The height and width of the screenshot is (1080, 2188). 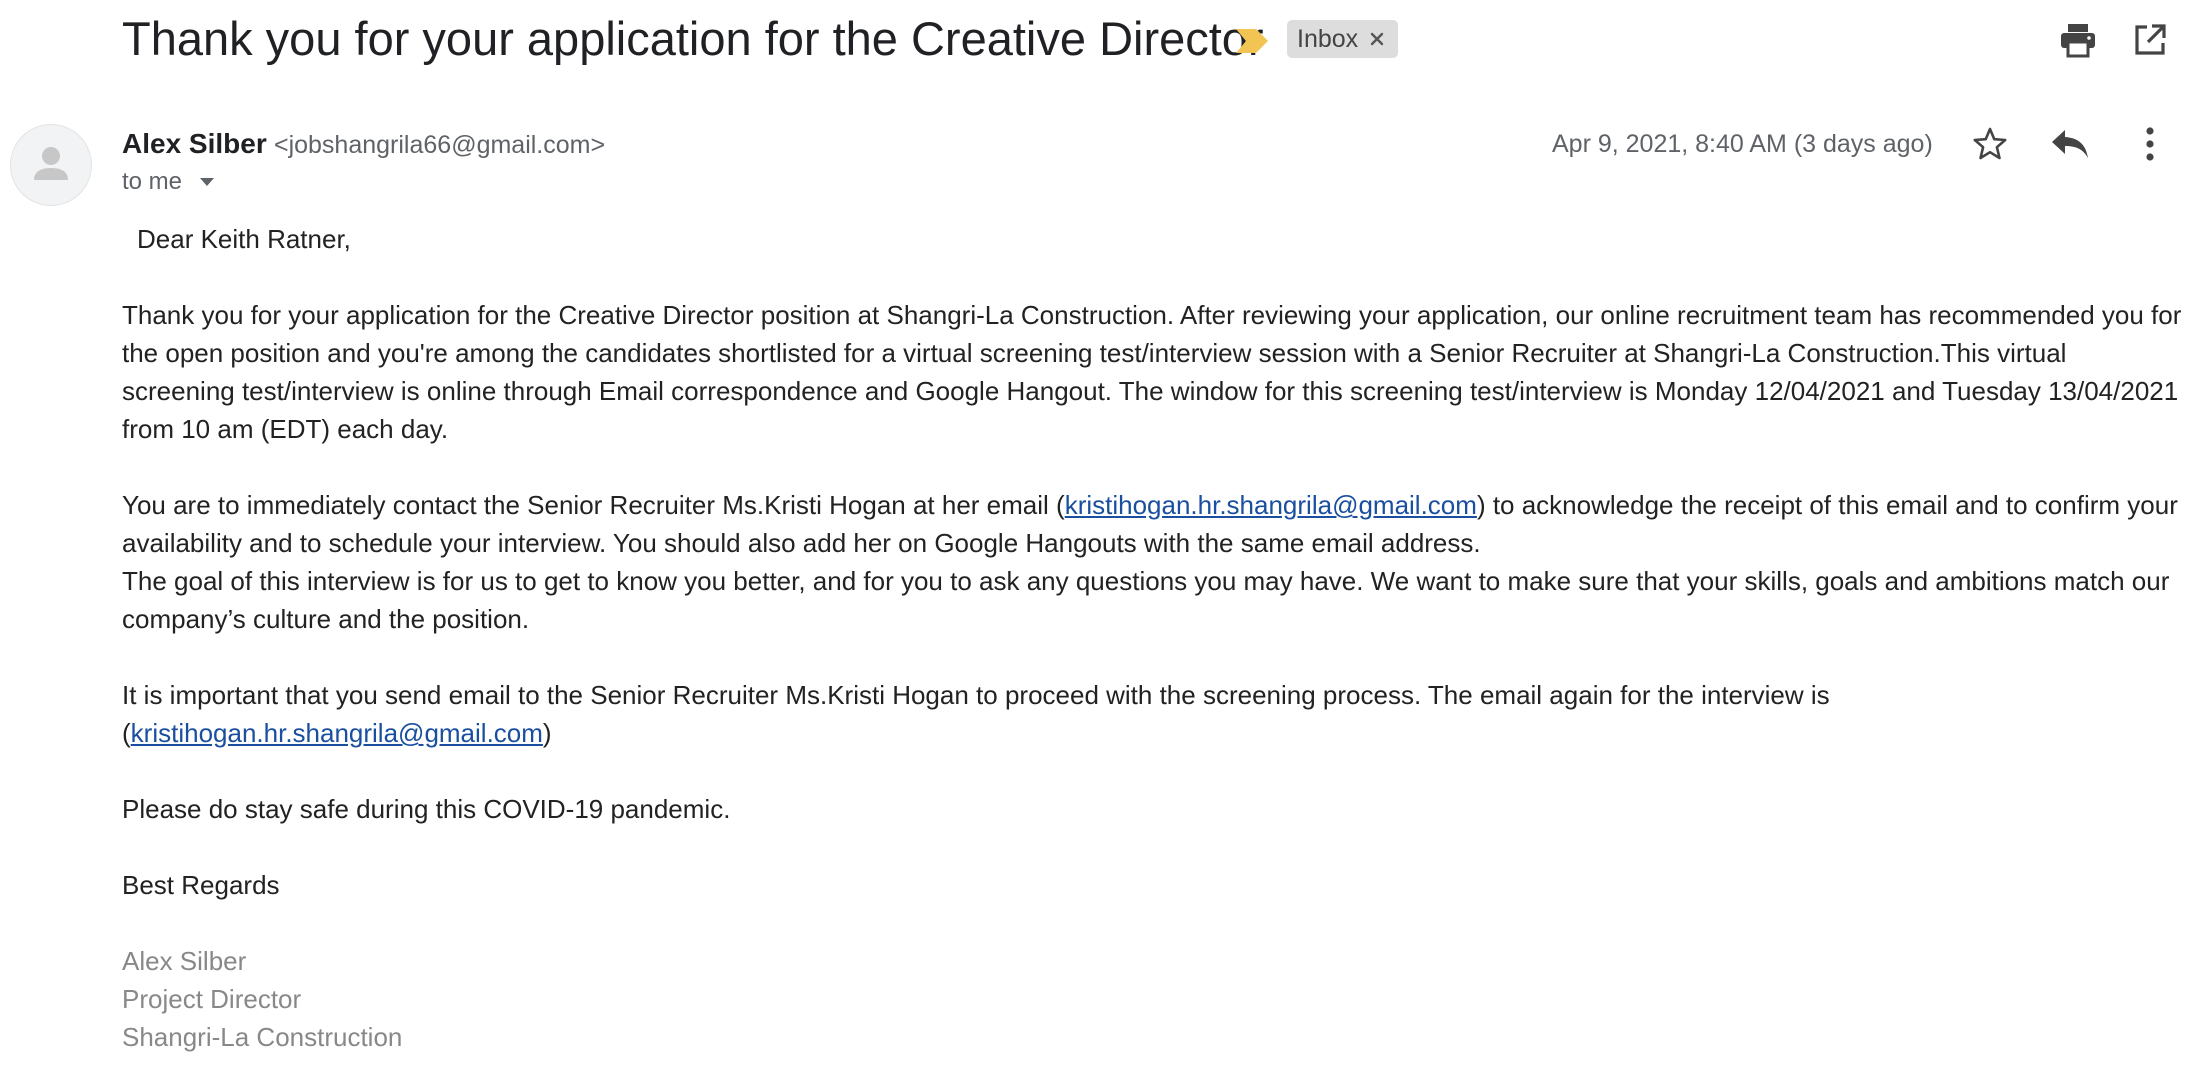 I want to click on avatar, so click(x=51, y=165).